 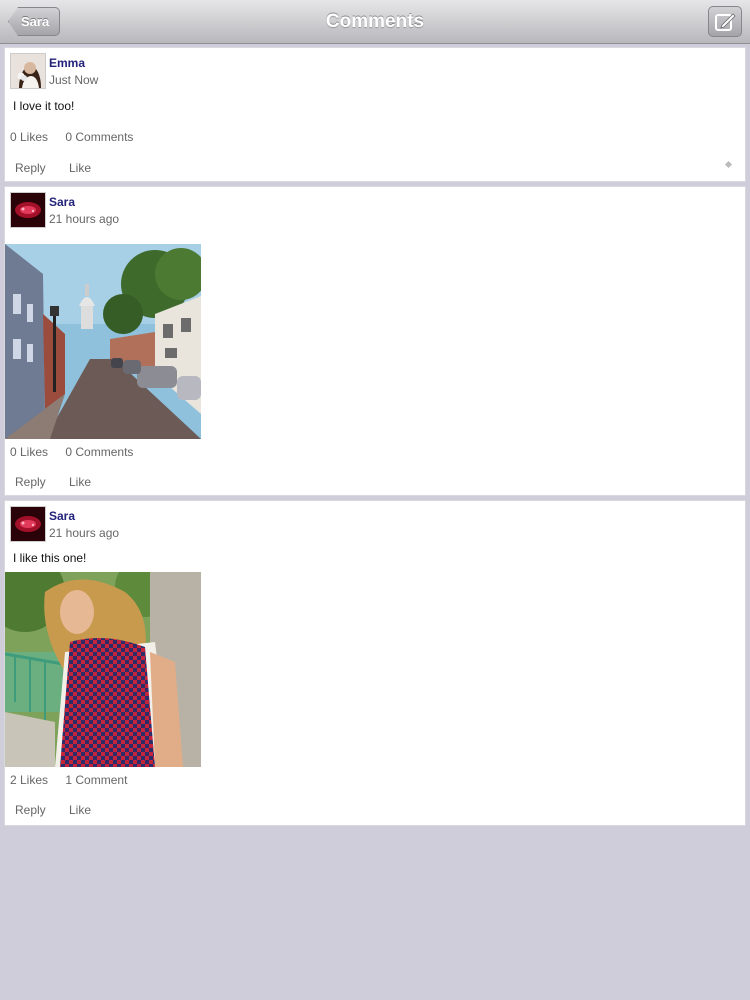 I want to click on back-button-label: Sara, so click(x=35, y=21).